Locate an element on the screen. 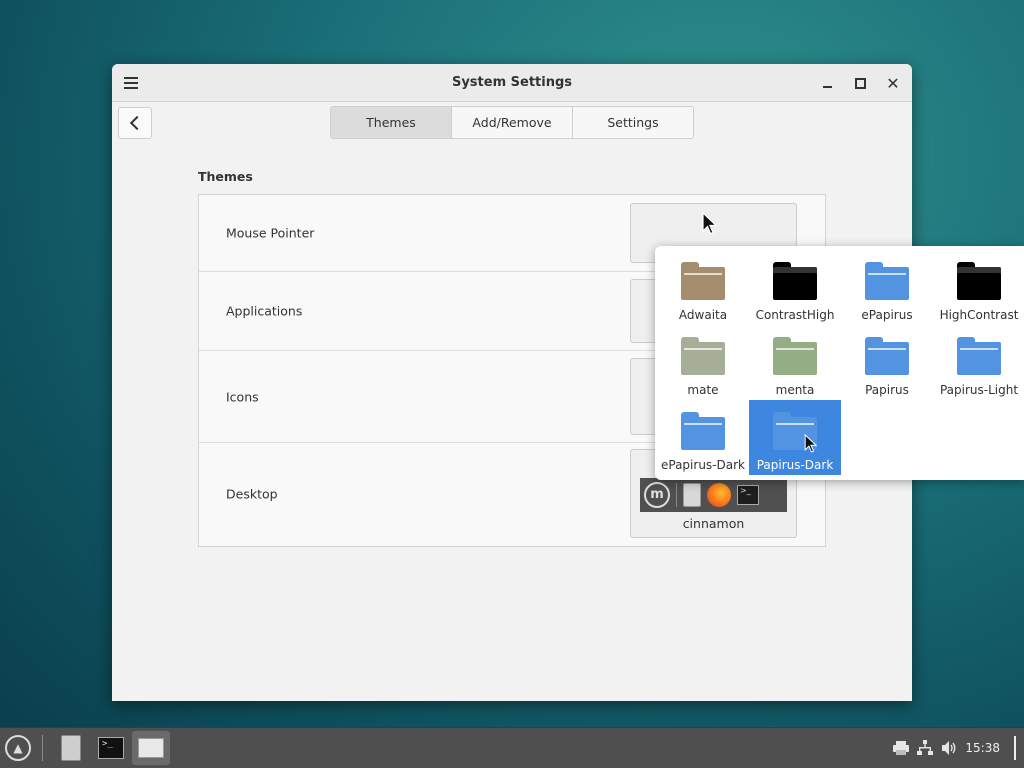 The height and width of the screenshot is (768, 1024). icon-theme-item: Papirus-Light is located at coordinates (978, 362).